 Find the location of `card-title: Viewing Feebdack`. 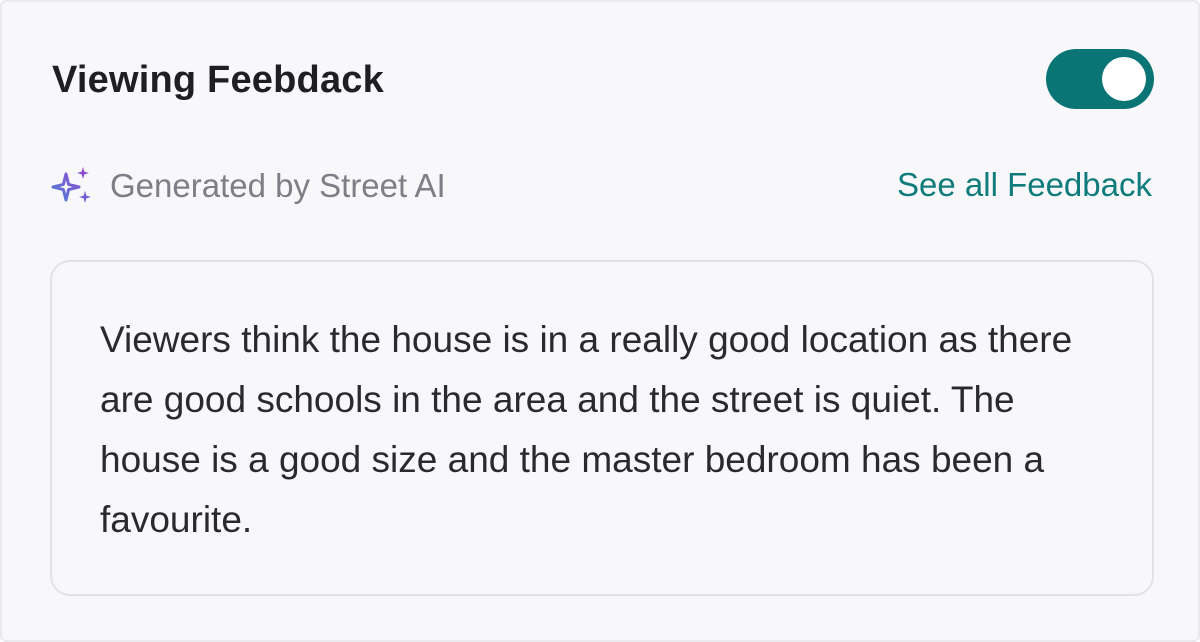

card-title: Viewing Feebdack is located at coordinates (218, 80).